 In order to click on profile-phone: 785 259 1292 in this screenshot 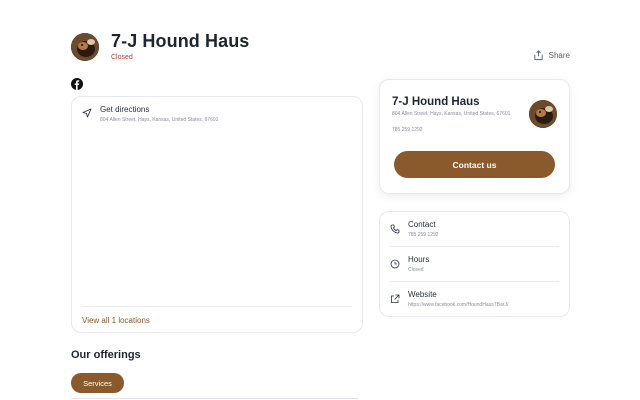, I will do `click(407, 130)`.